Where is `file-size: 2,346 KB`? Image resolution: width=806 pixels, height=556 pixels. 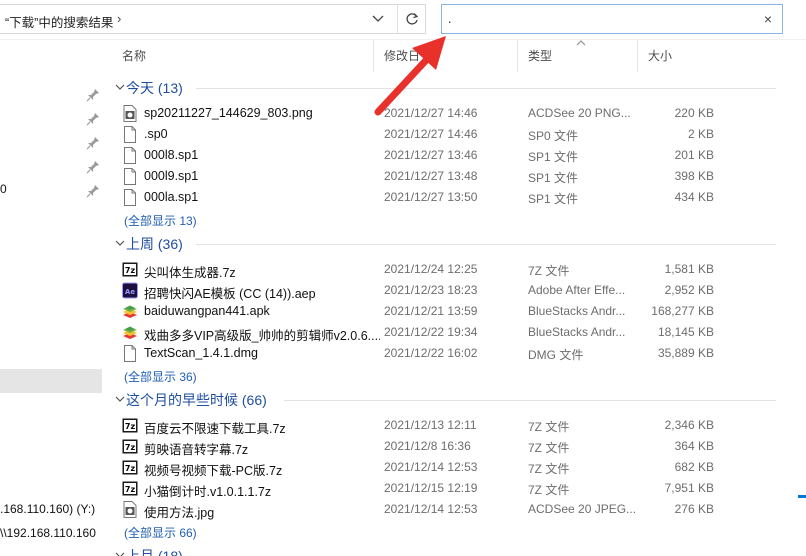
file-size: 2,346 KB is located at coordinates (689, 425).